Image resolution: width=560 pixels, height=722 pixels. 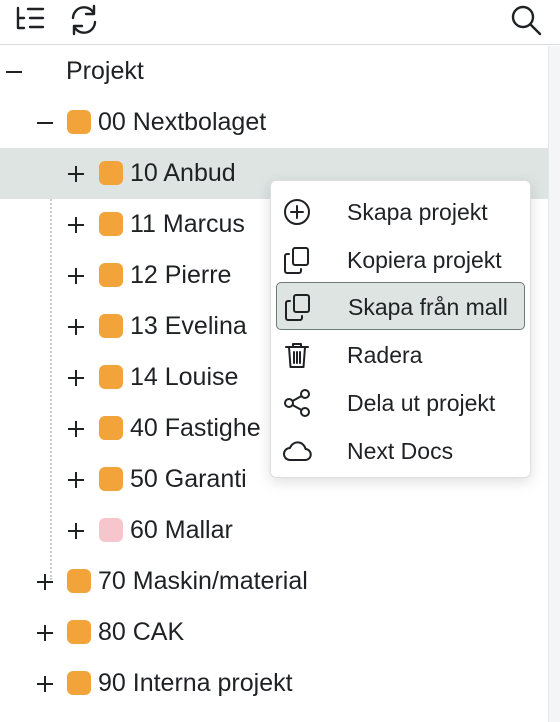 I want to click on menu-item-skapa-från-mall: Skapa från mall, so click(x=400, y=306).